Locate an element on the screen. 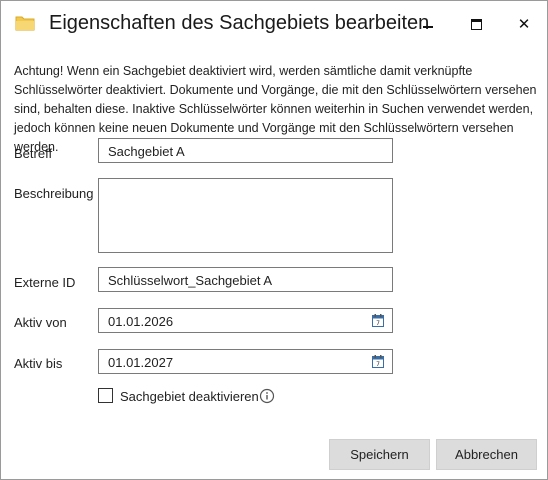  close-icon: ✕ is located at coordinates (524, 24).